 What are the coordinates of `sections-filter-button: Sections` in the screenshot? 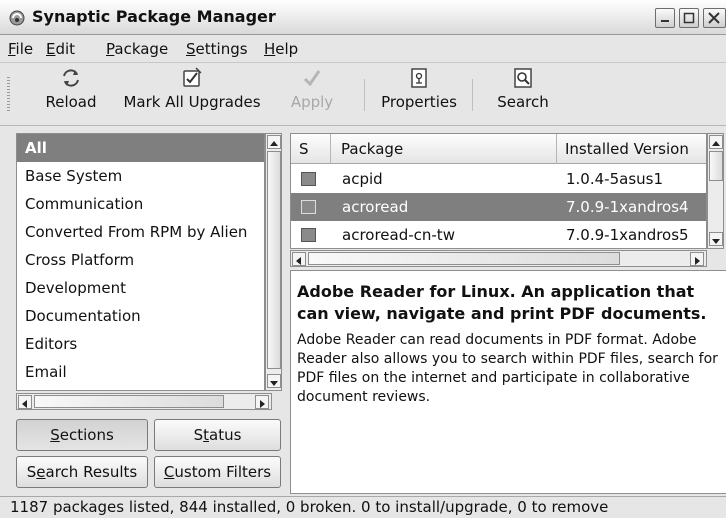 It's located at (82, 435).